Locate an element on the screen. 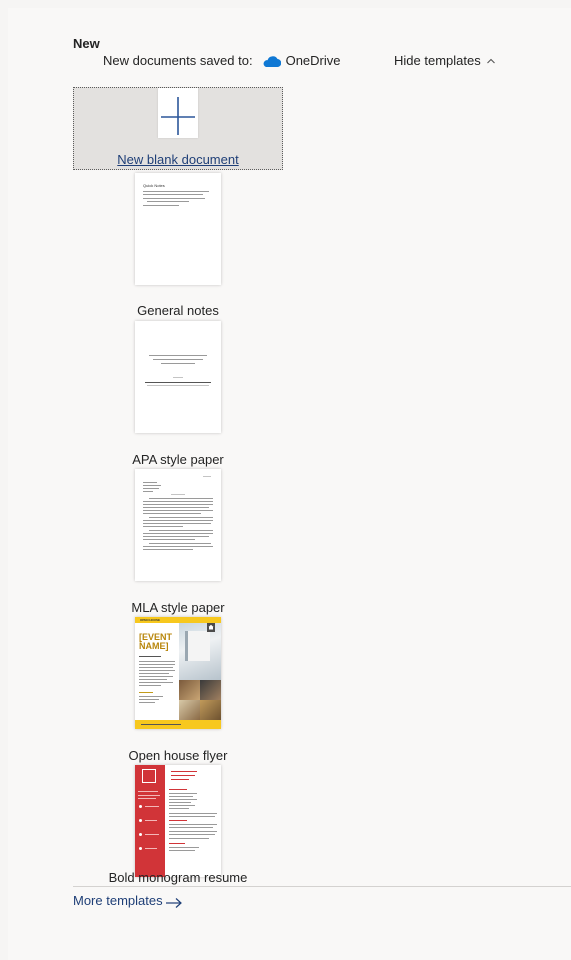 Image resolution: width=571 pixels, height=960 pixels. apa-style-paper-label: APA style paper is located at coordinates (178, 459).